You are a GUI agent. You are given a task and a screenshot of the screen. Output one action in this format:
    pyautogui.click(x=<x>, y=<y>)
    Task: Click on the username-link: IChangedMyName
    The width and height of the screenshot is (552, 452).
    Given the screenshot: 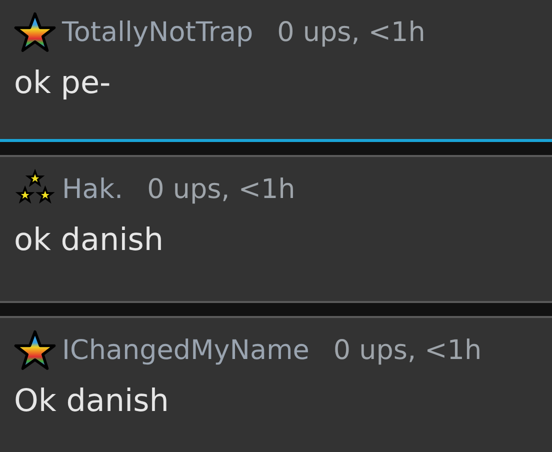 What is the action you would take?
    pyautogui.click(x=186, y=351)
    